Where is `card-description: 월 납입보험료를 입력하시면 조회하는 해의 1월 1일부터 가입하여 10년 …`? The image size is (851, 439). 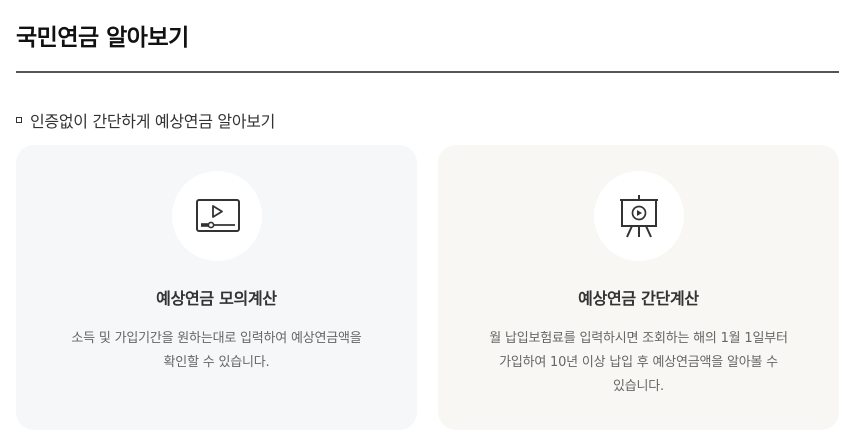
card-description: 월 납입보험료를 입력하시면 조회하는 해의 1월 1일부터 가입하여 10년 … is located at coordinates (638, 363).